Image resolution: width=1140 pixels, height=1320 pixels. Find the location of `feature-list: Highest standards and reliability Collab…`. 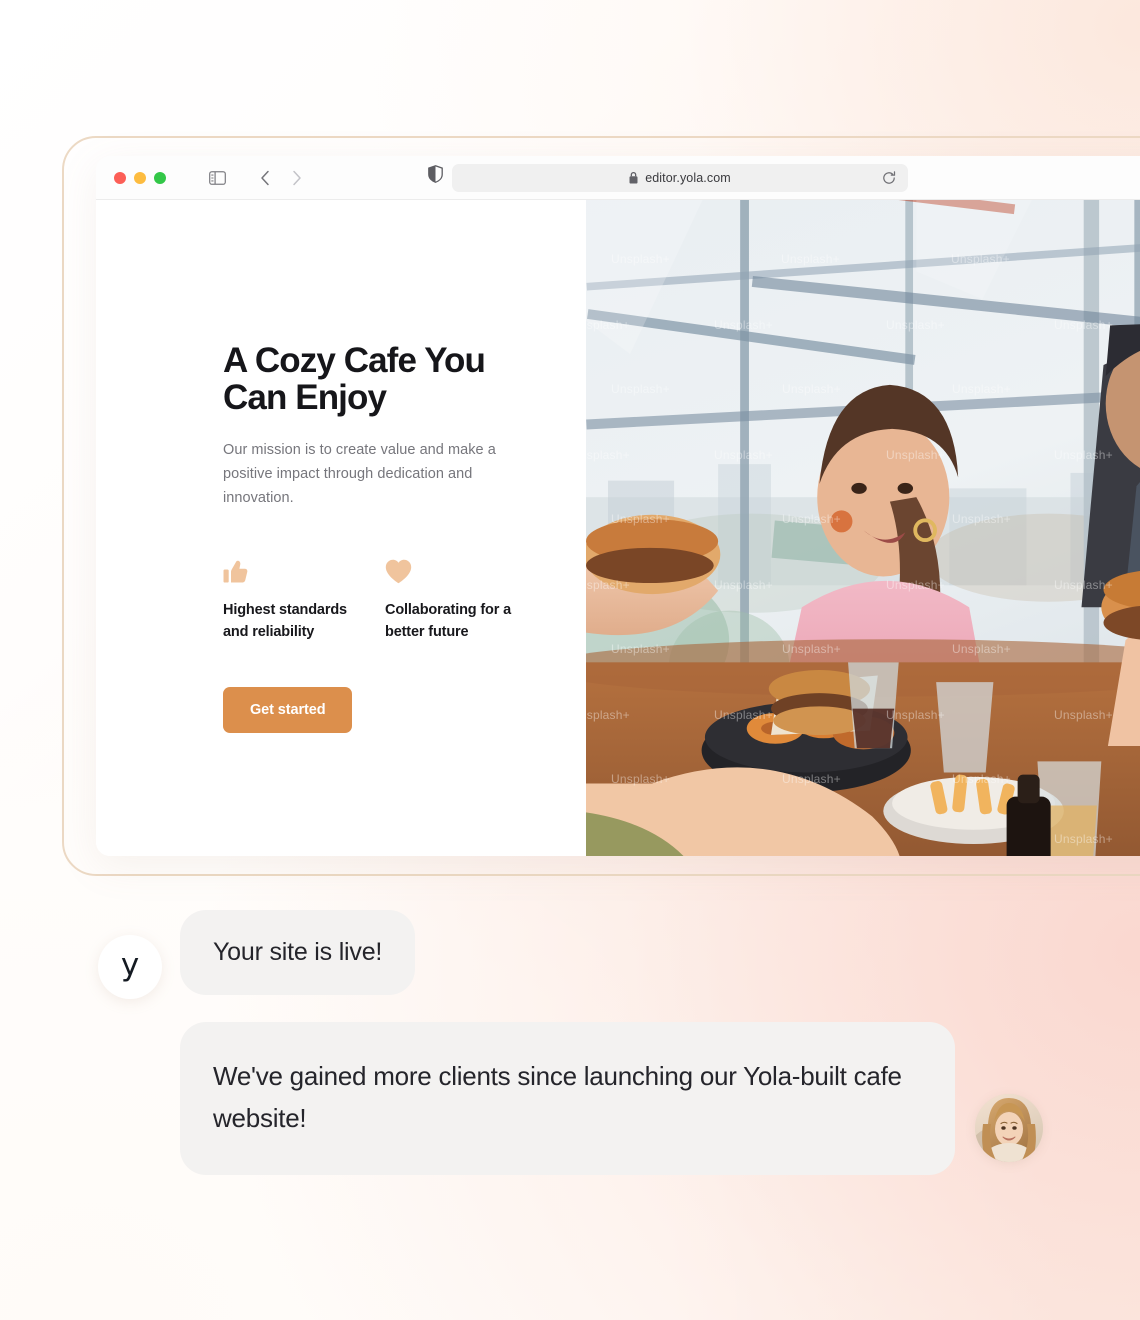

feature-list: Highest standards and reliability Collab… is located at coordinates (404, 601).